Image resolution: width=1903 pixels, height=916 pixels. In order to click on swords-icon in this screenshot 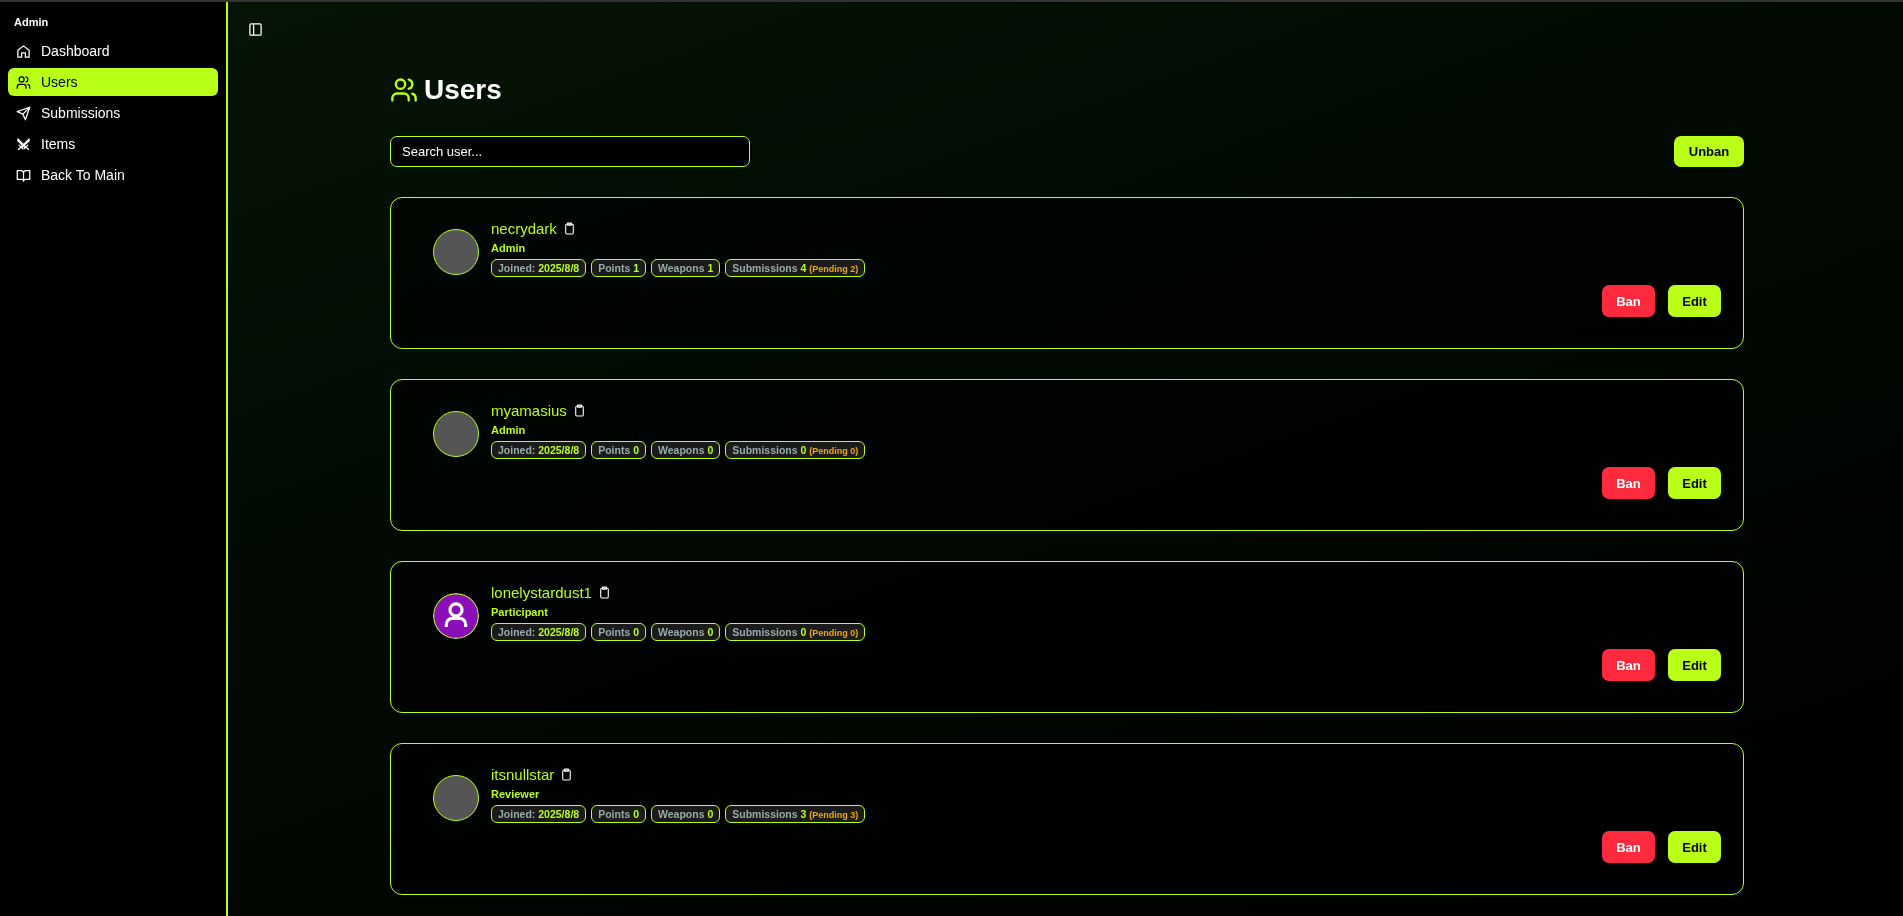, I will do `click(23, 144)`.